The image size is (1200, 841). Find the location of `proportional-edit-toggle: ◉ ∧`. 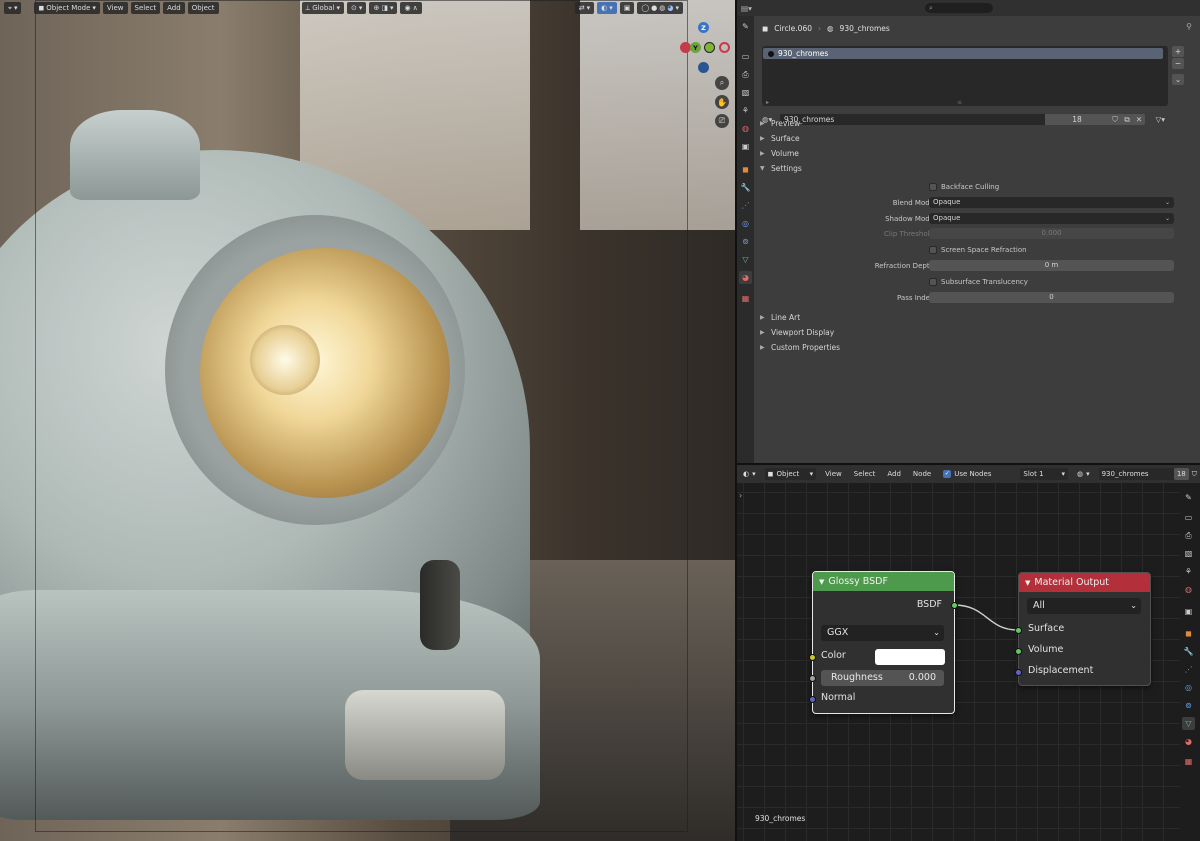

proportional-edit-toggle: ◉ ∧ is located at coordinates (411, 8).